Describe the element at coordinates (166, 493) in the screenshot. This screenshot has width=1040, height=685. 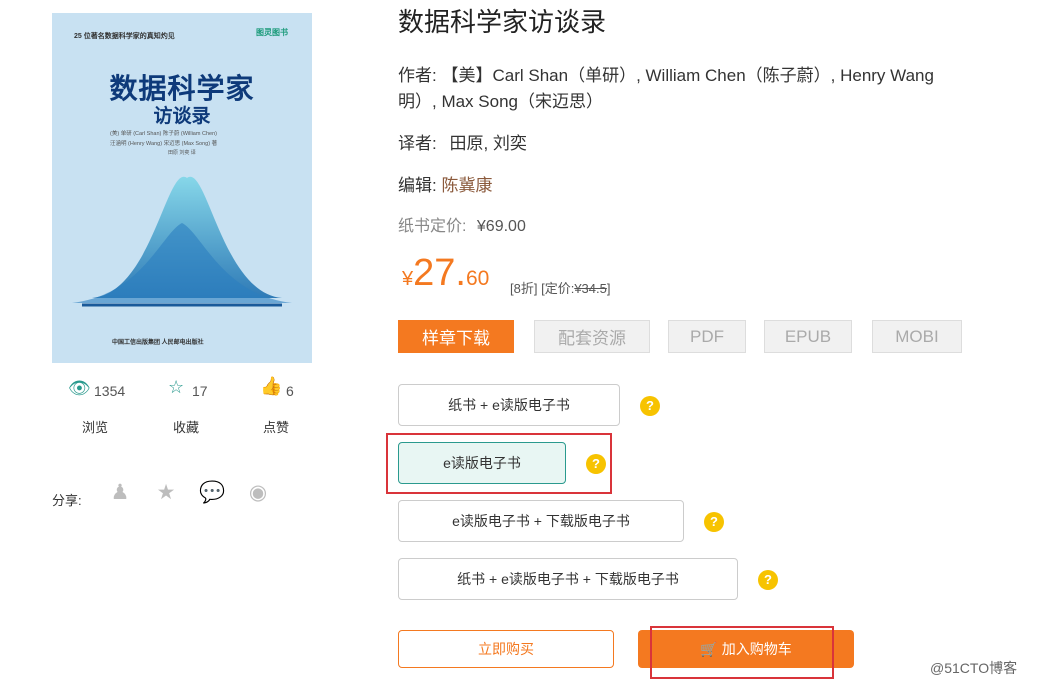
I see `qzone-icon: ★` at that location.